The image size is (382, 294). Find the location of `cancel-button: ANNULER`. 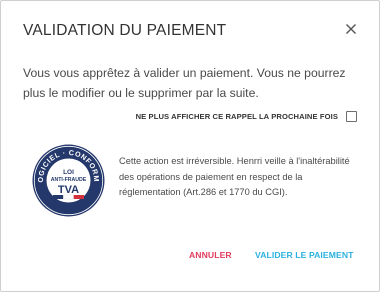

cancel-button: ANNULER is located at coordinates (210, 255).